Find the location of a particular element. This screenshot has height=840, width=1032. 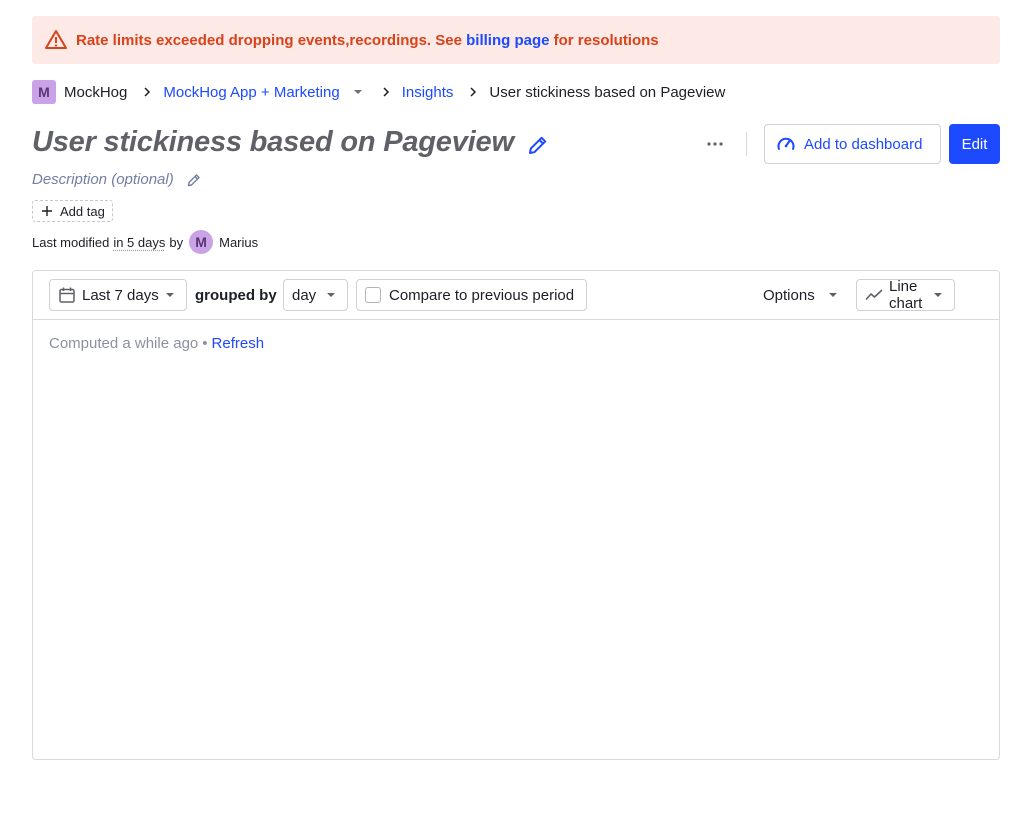

breadcrumb-project: MockHog App + Marketing is located at coordinates (251, 92).